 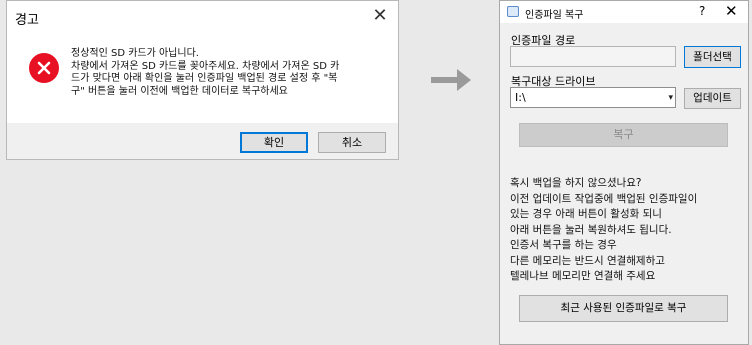 I want to click on ok-button: 확인, so click(x=274, y=142).